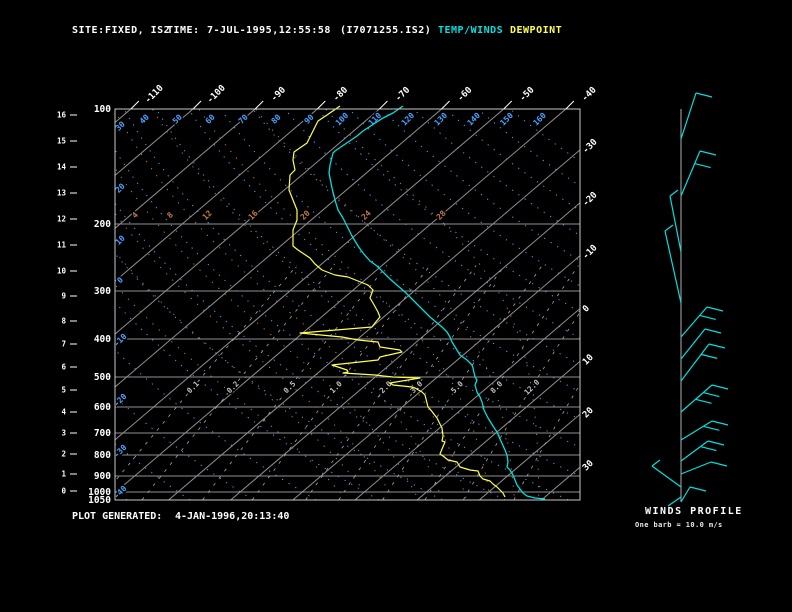 This screenshot has height=612, width=792. What do you see at coordinates (690, 299) in the screenshot?
I see `wind-barbs` at bounding box center [690, 299].